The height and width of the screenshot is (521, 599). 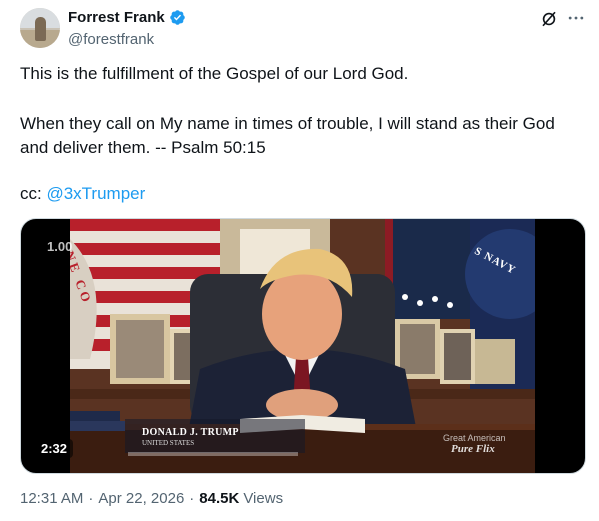 I want to click on verified-badge-icon, so click(x=177, y=17).